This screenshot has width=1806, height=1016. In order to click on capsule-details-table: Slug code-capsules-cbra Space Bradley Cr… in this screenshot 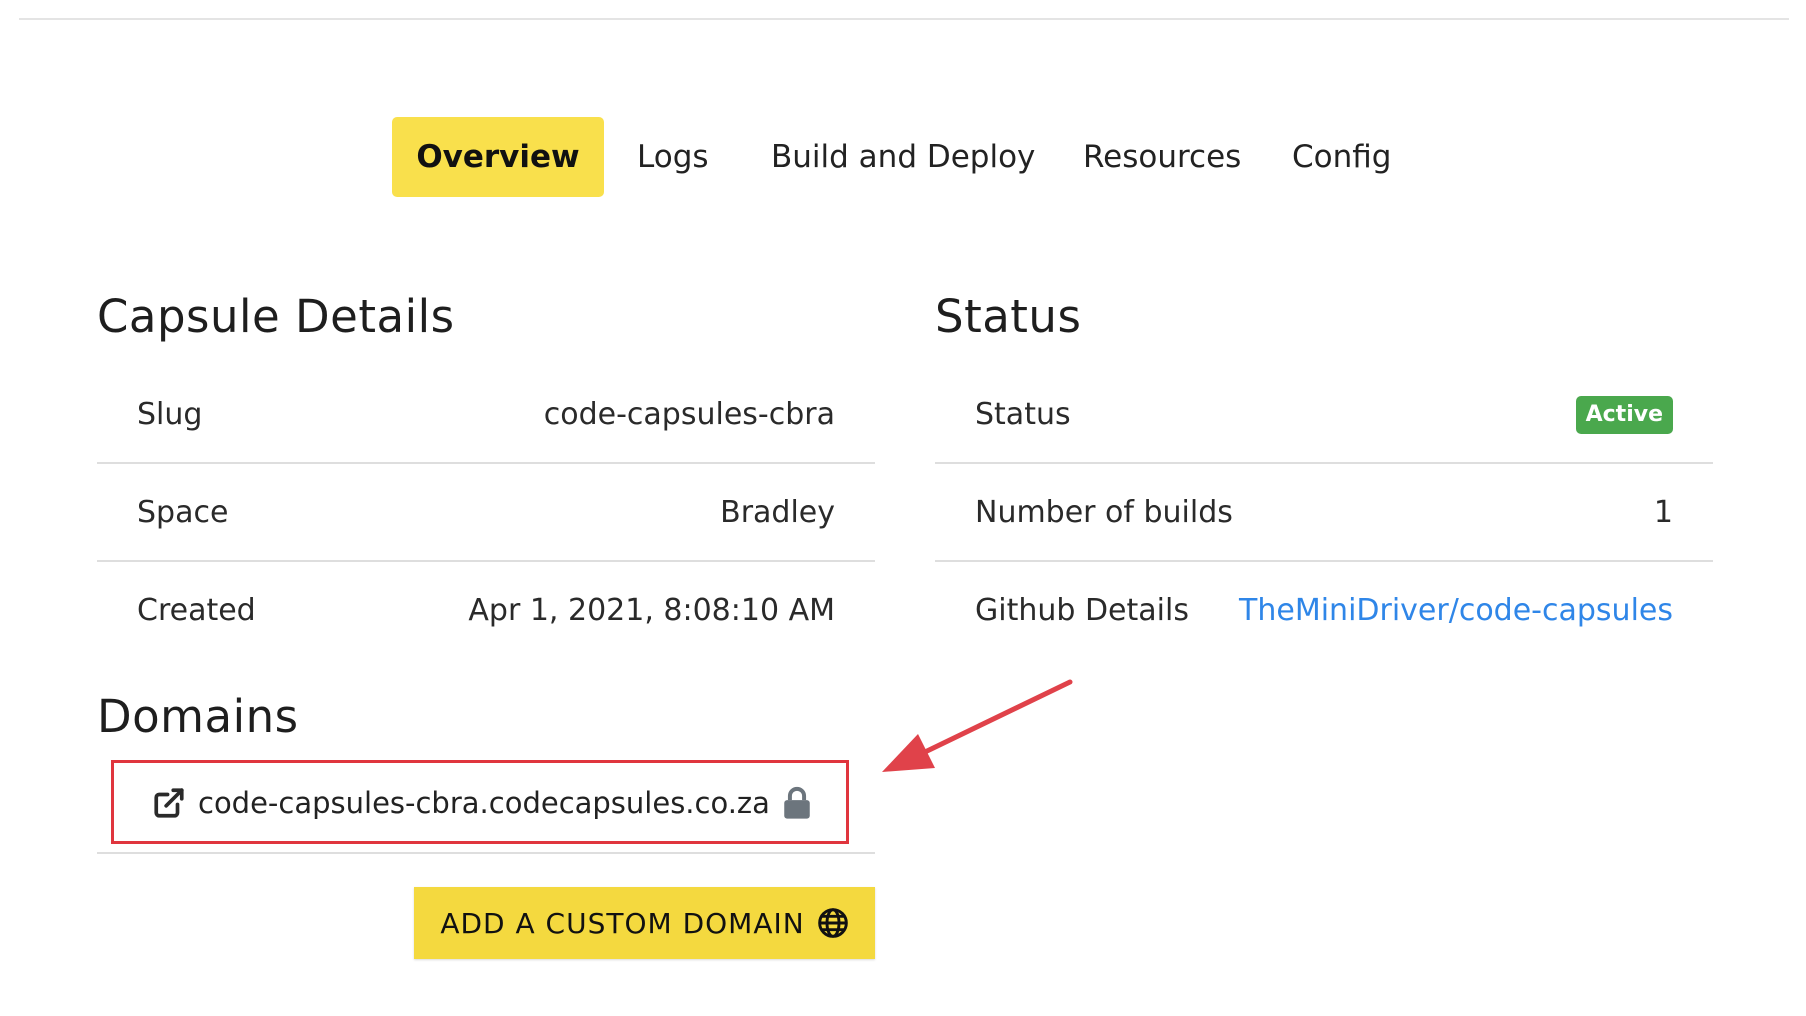, I will do `click(486, 513)`.